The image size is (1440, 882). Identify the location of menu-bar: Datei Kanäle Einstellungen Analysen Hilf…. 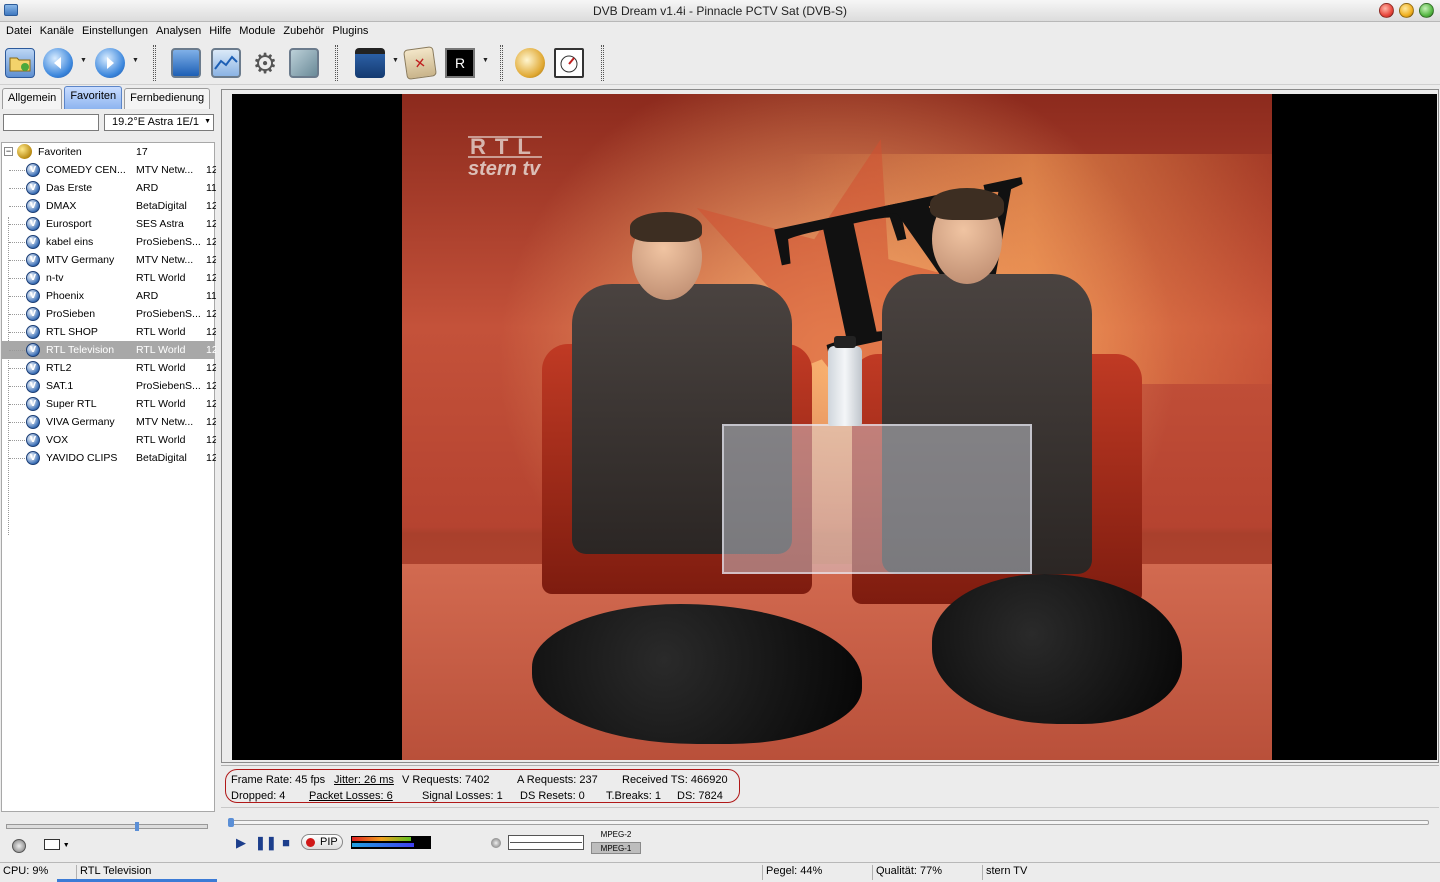
(720, 31).